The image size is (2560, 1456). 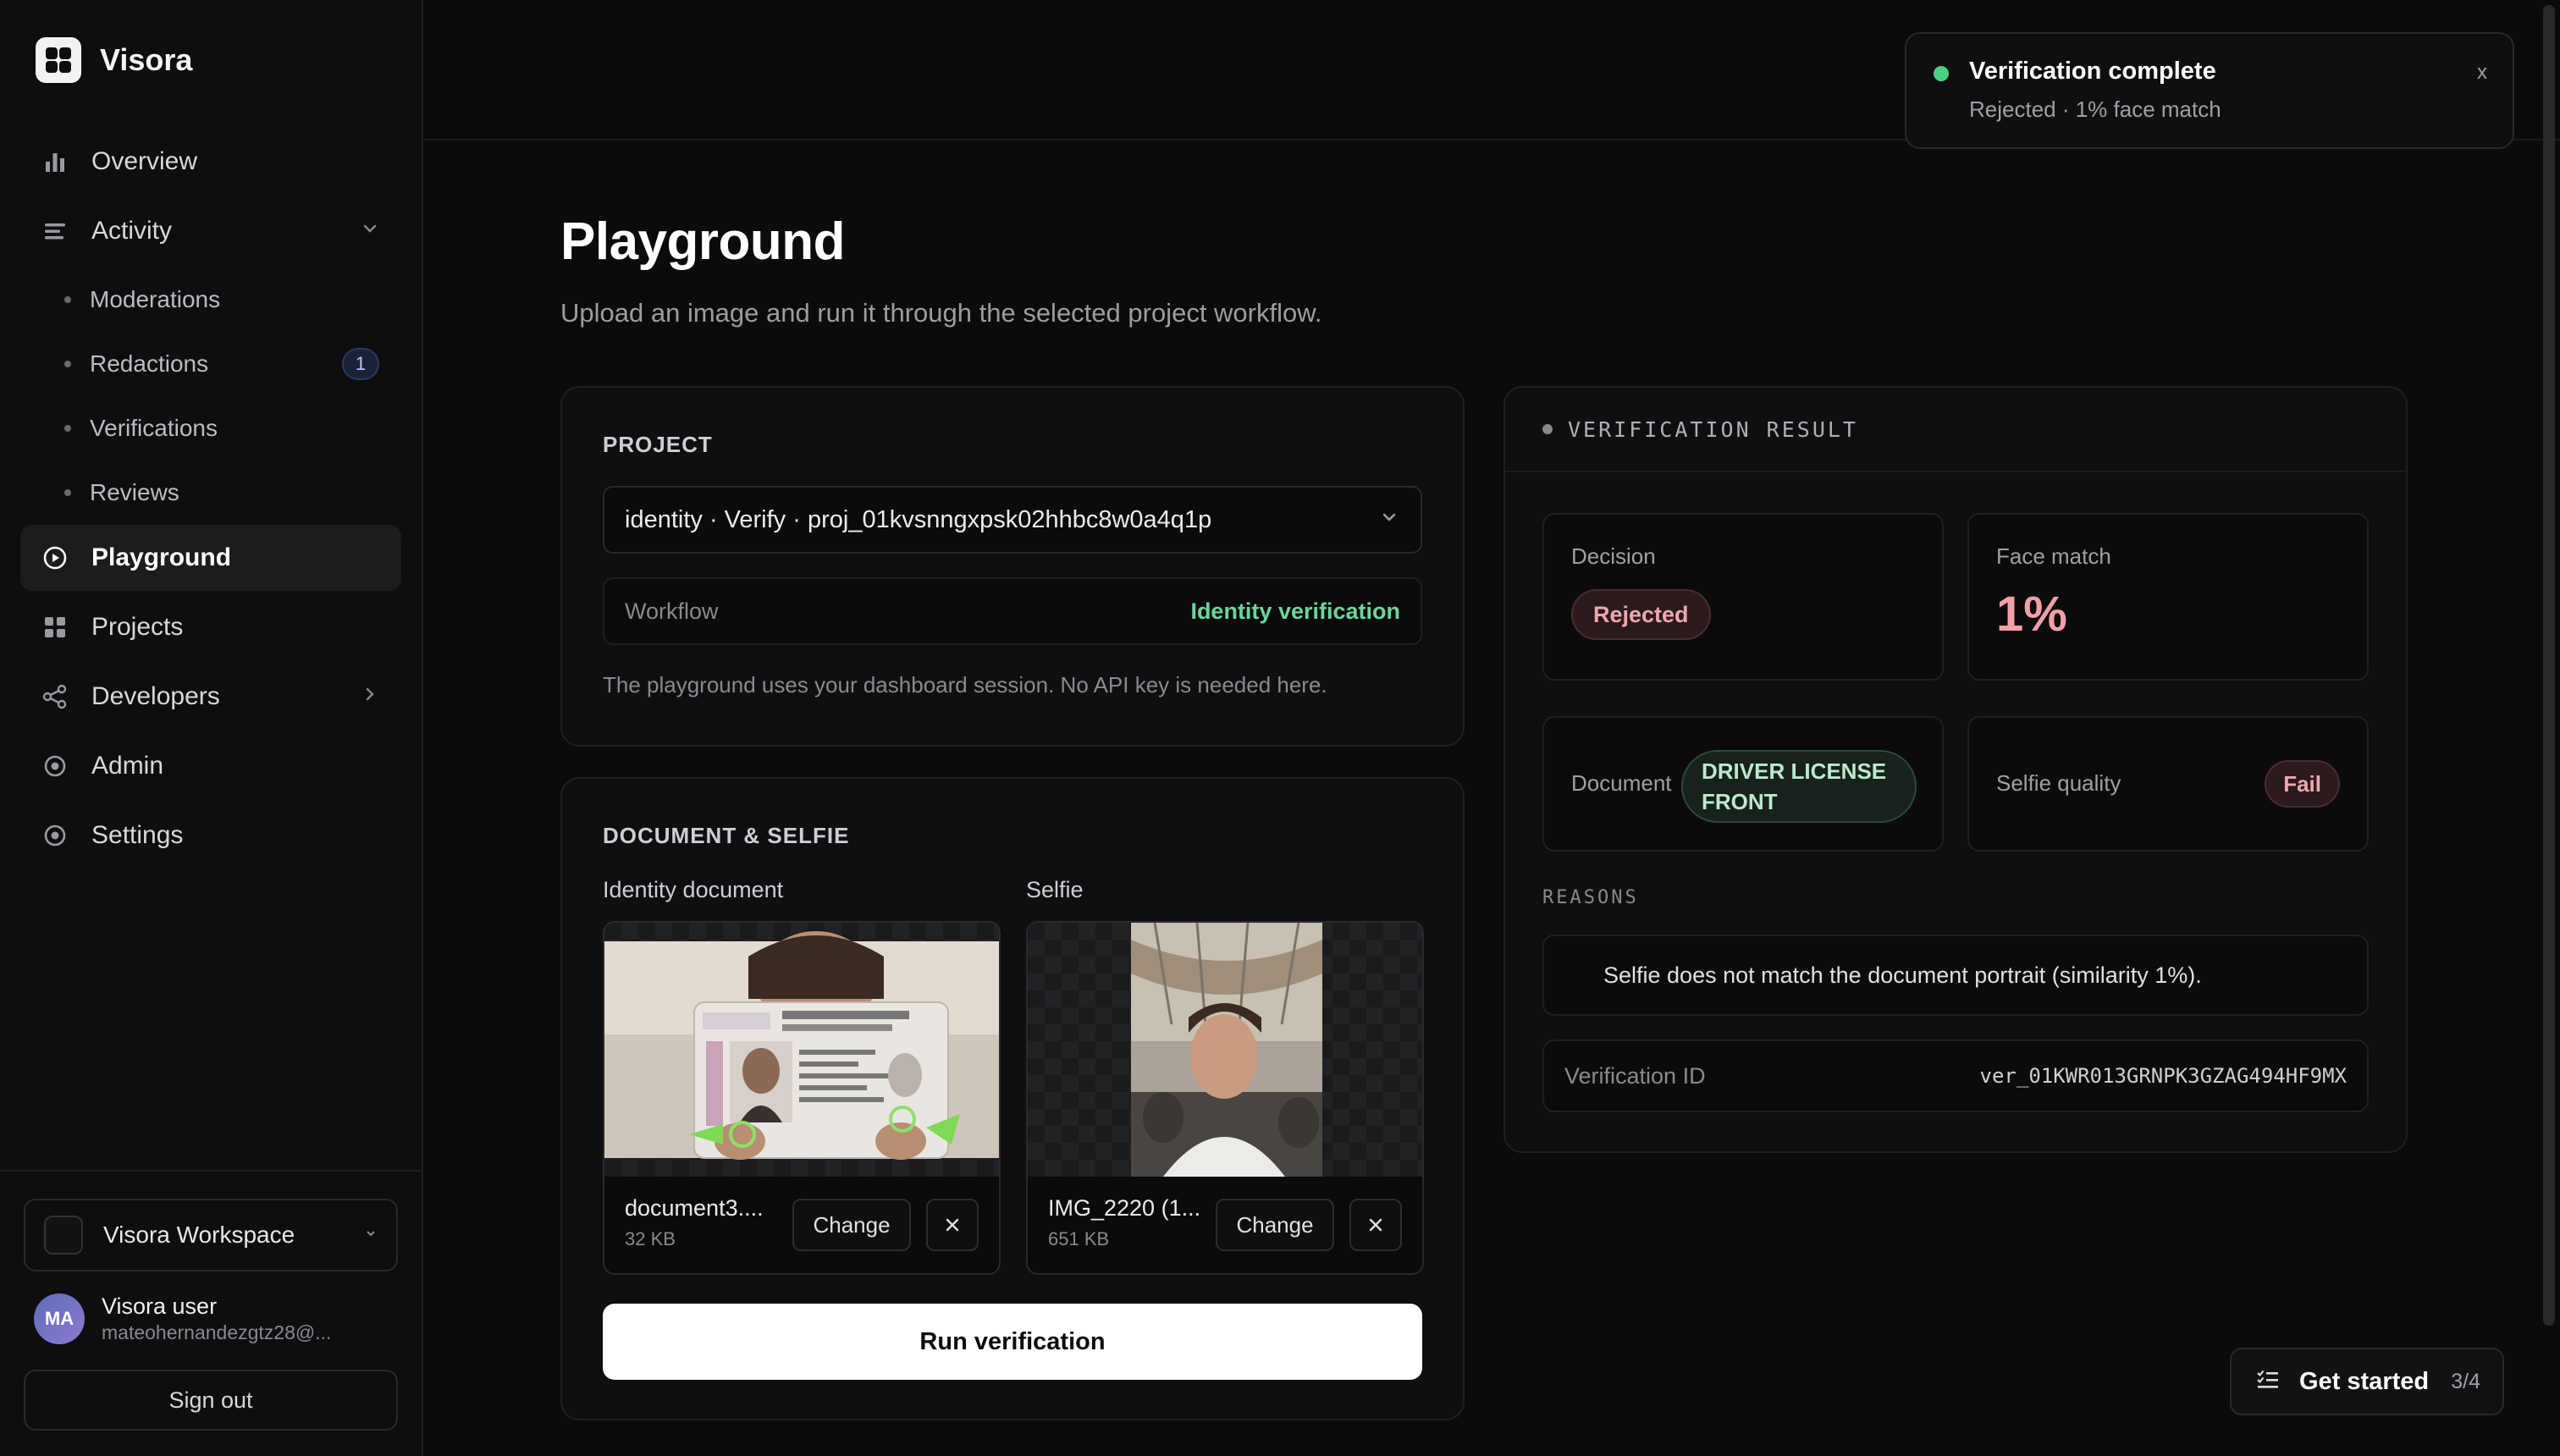 What do you see at coordinates (55, 231) in the screenshot?
I see `list-icon` at bounding box center [55, 231].